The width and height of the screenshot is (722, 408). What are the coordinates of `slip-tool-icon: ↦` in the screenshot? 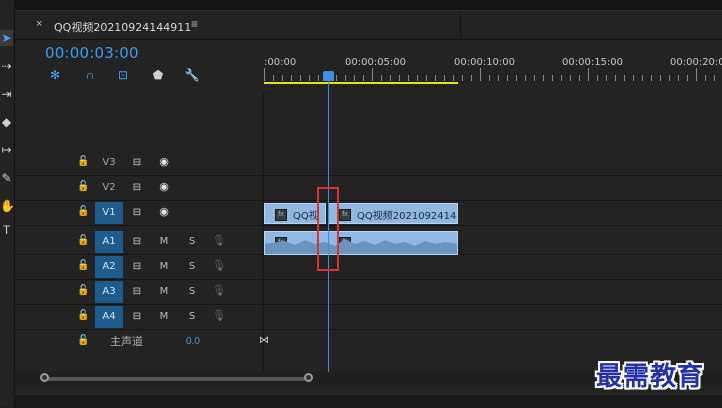 It's located at (6, 150).